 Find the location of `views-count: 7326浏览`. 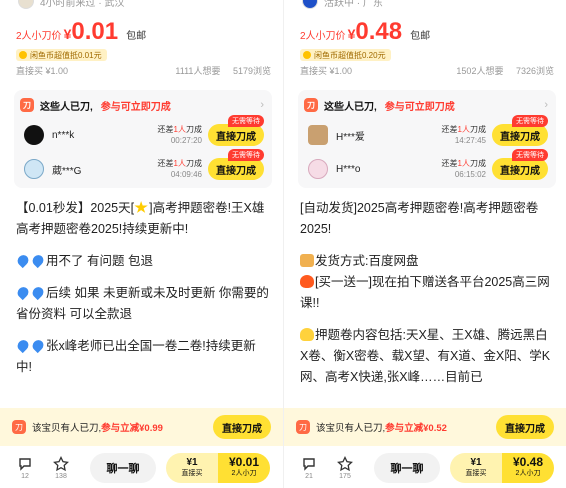

views-count: 7326浏览 is located at coordinates (534, 71).